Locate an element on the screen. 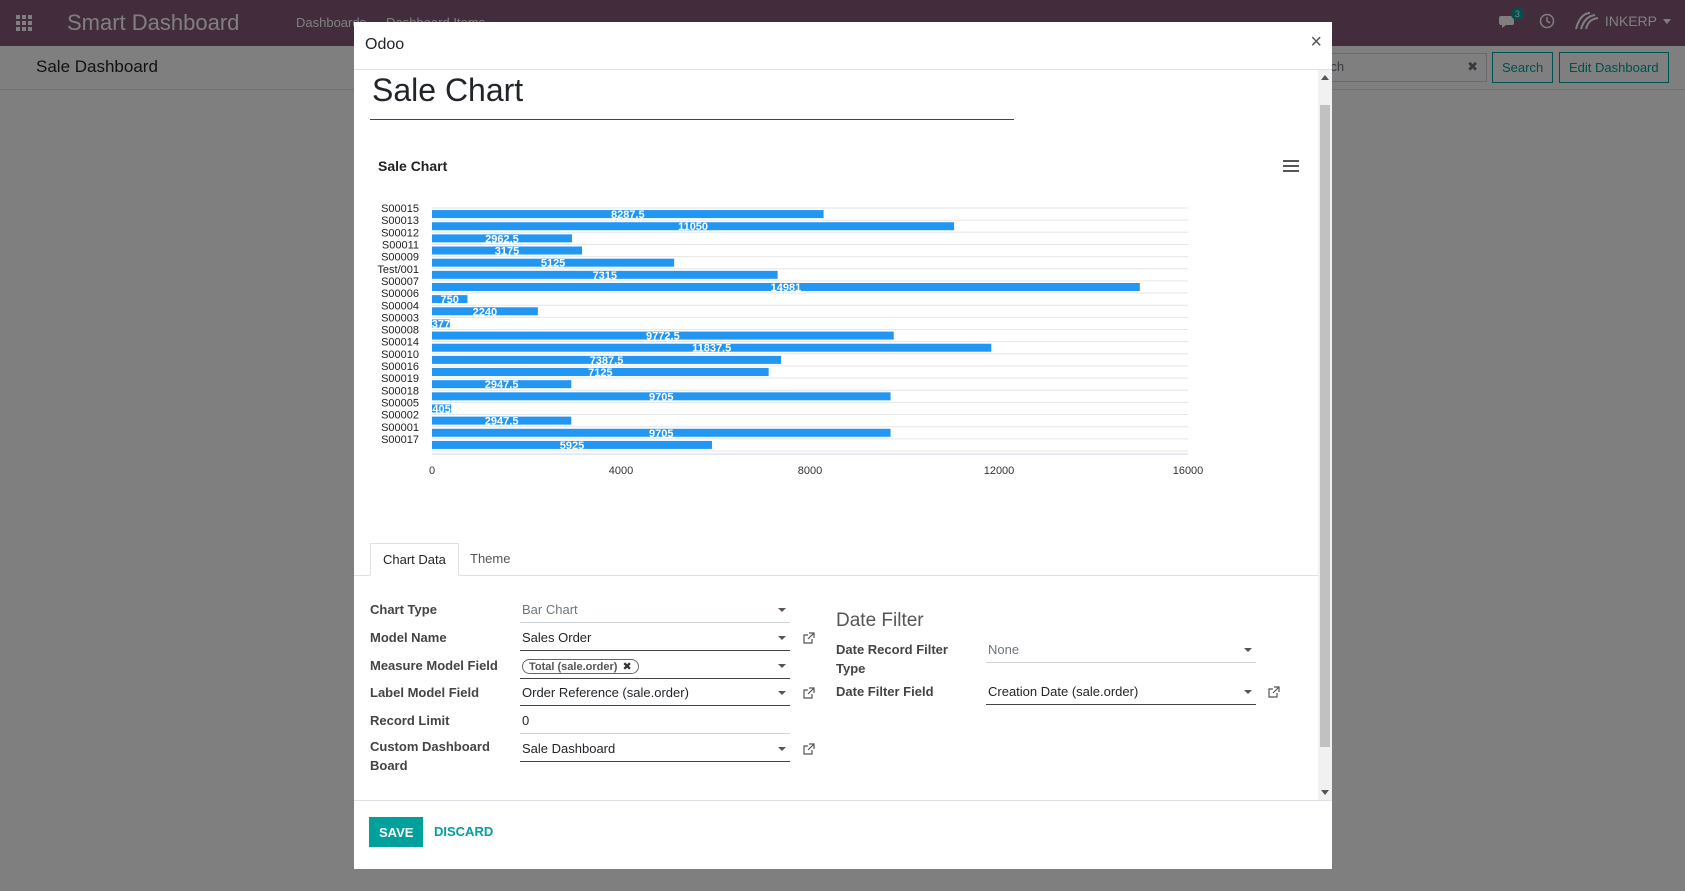 This screenshot has height=891, width=1685. tab-theme: Theme is located at coordinates (490, 559).